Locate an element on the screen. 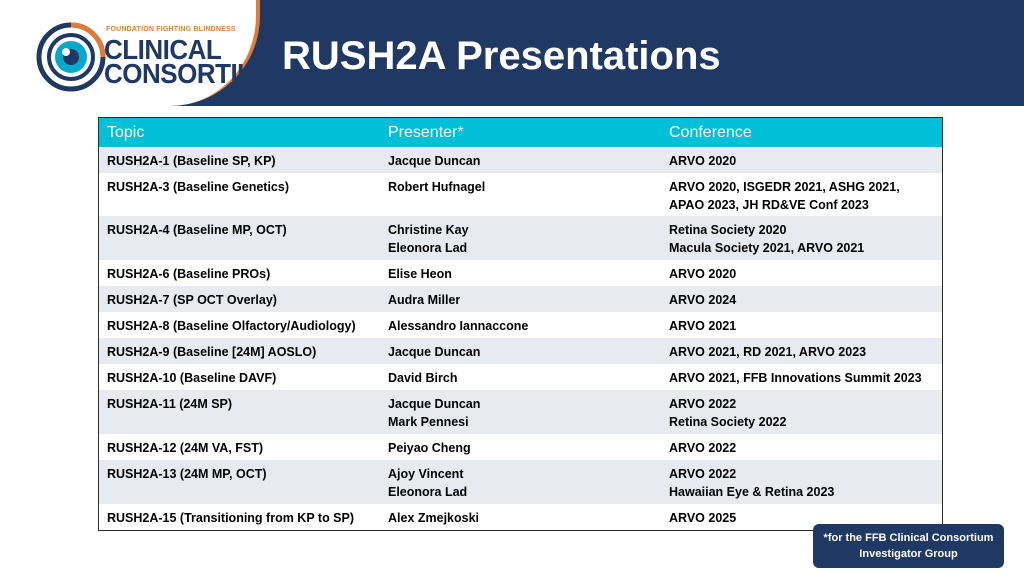 Image resolution: width=1024 pixels, height=575 pixels. presenter-cell: Christine Kay Eleonora Lad is located at coordinates (520, 238).